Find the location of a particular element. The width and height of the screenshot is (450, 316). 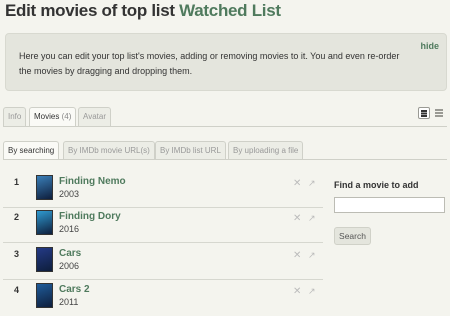

hide-link: hide is located at coordinates (429, 46).